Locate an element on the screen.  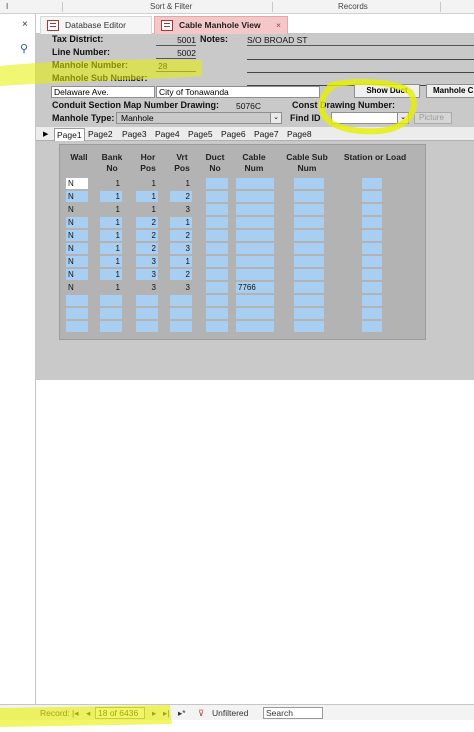
street-field: Delaware Ave. is located at coordinates (103, 92).